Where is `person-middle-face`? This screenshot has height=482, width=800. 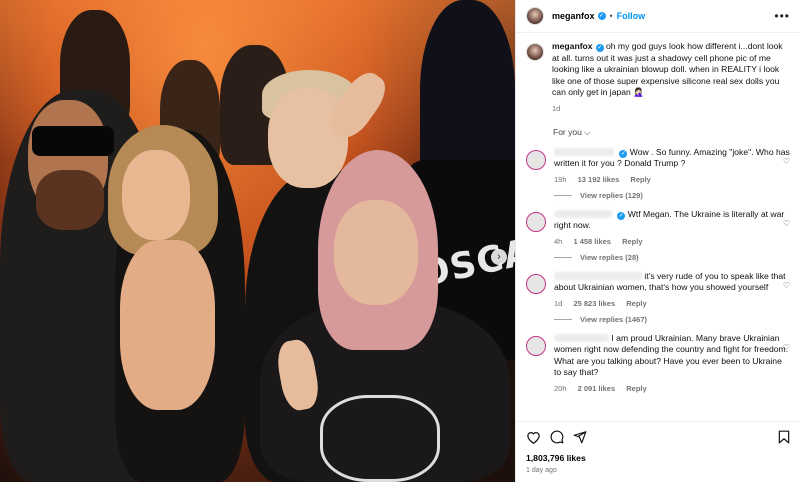 person-middle-face is located at coordinates (156, 195).